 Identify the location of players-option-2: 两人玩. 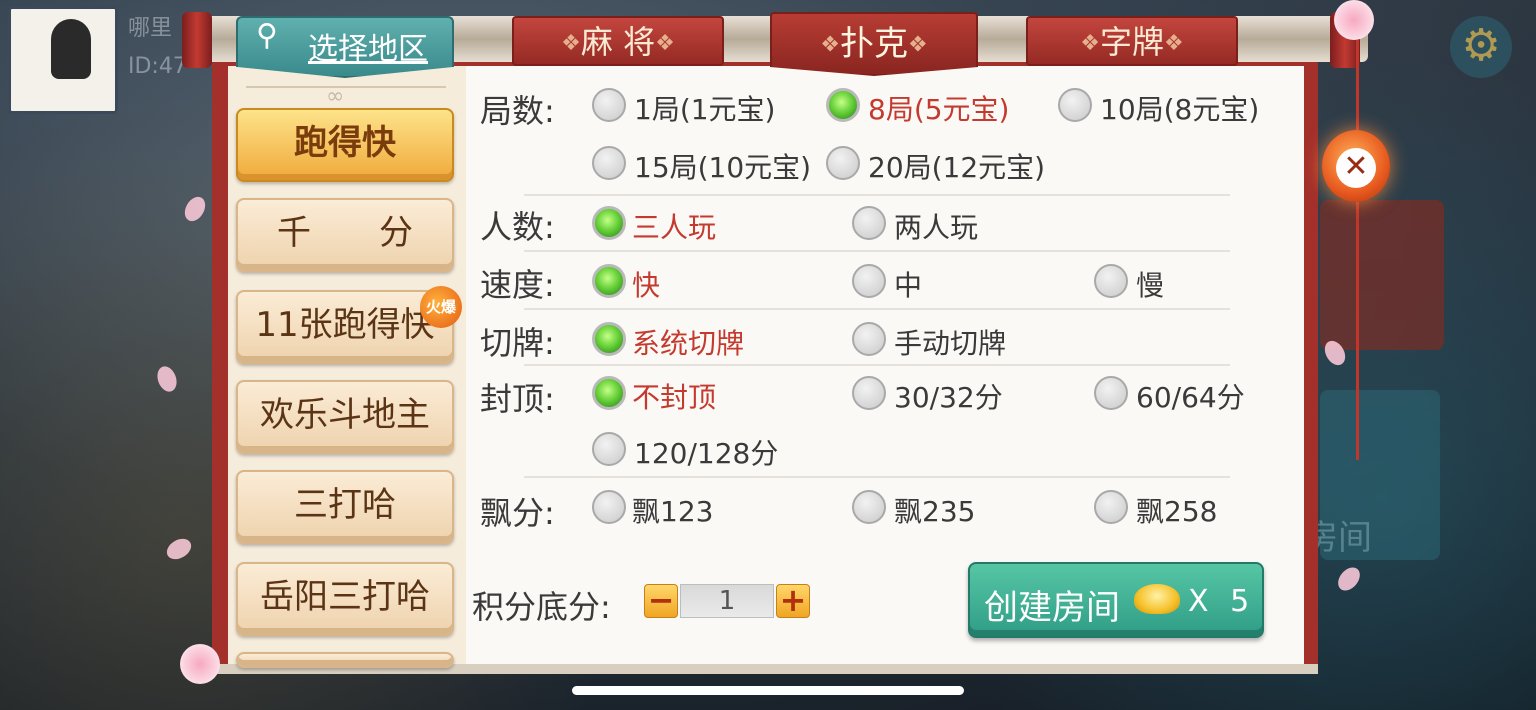
(936, 226).